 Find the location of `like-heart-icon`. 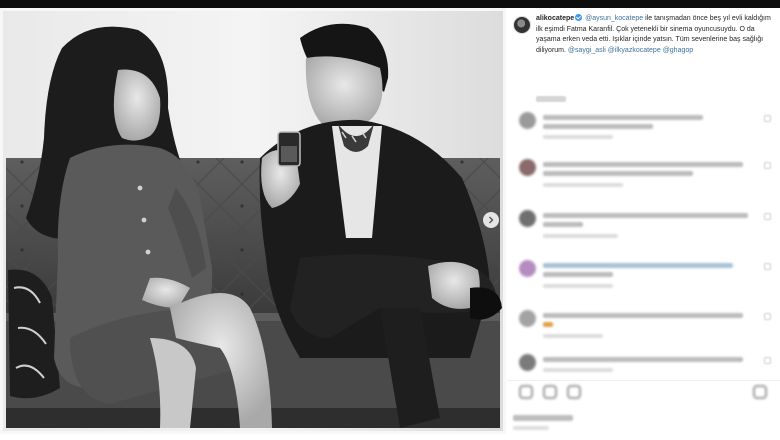

like-heart-icon is located at coordinates (526, 392).